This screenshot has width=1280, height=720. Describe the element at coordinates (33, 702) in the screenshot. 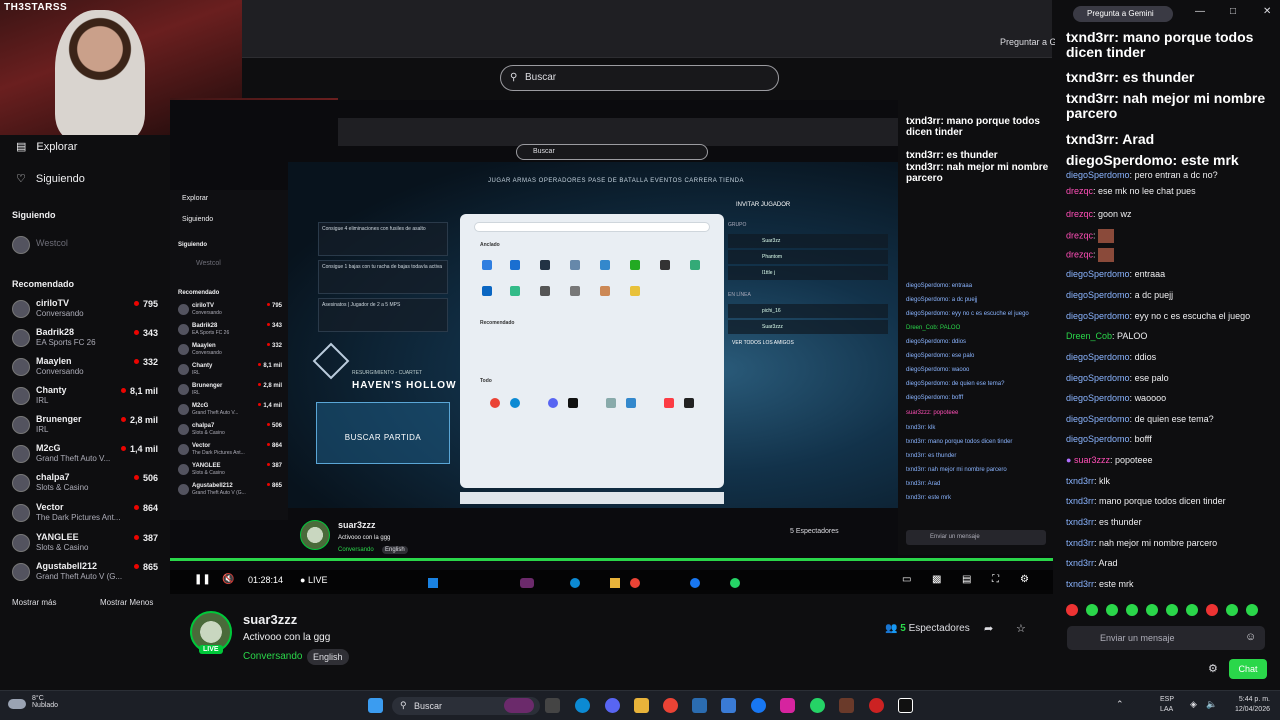

I see `weather-widget: 8°C Nublado` at that location.